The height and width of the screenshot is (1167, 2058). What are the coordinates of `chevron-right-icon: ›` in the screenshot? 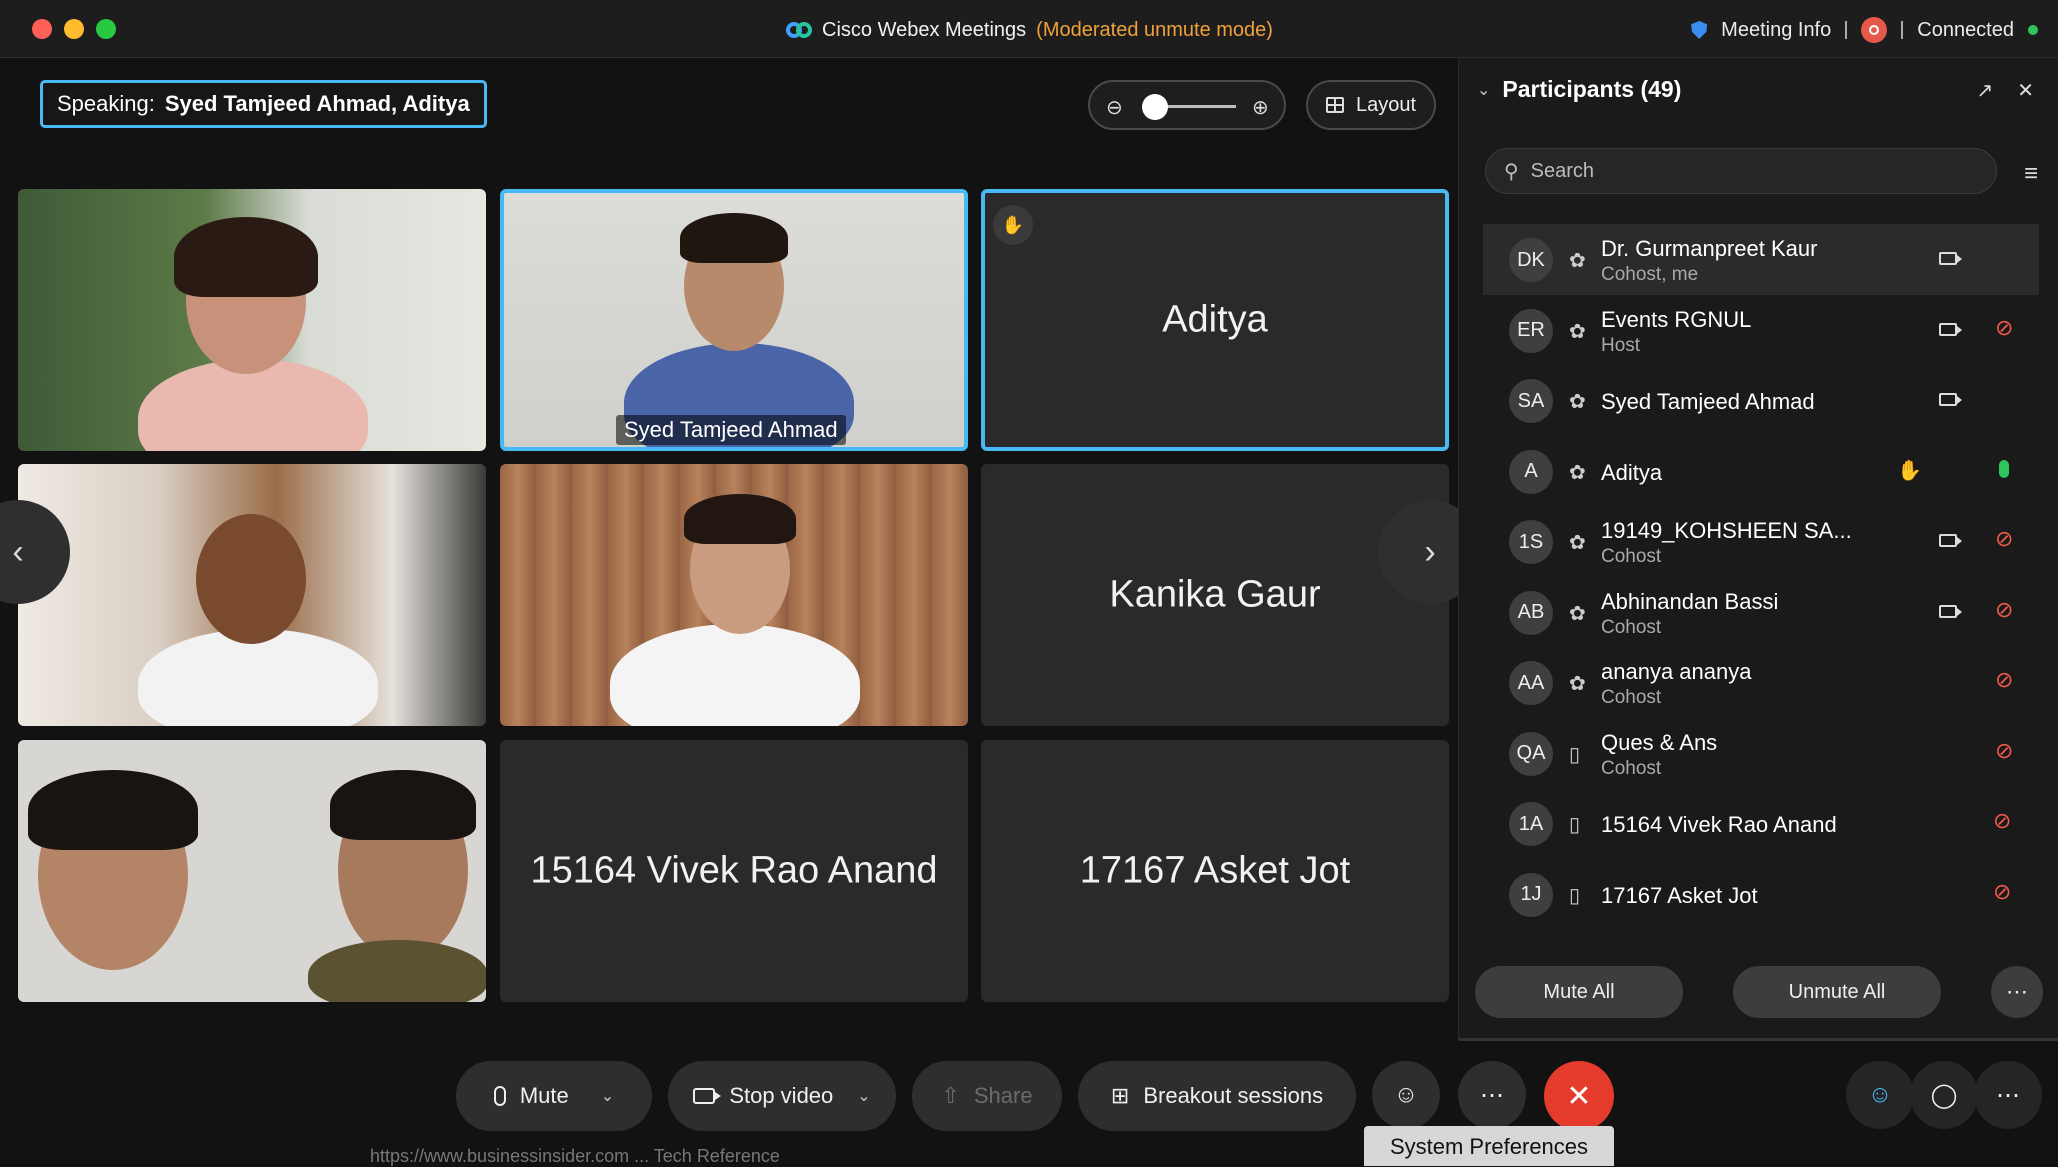 It's located at (1430, 551).